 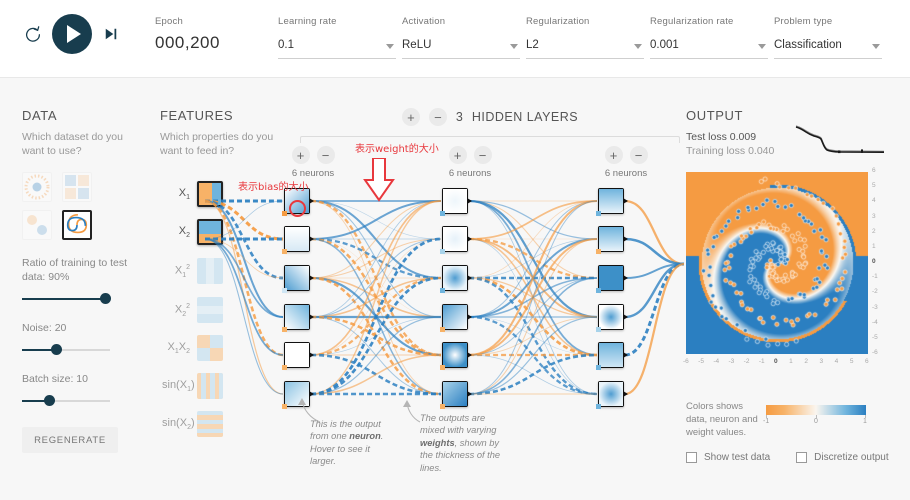 I want to click on heatmap-y-tick: 4, so click(x=874, y=201).